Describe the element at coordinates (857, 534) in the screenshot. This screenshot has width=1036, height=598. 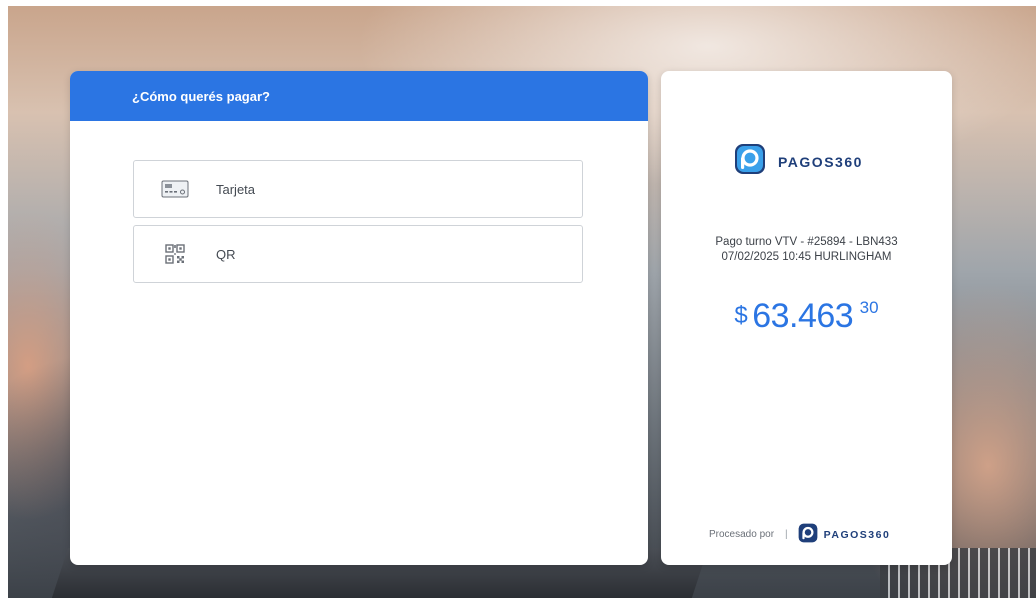
I see `footer-brand-text: PAGOS360` at that location.